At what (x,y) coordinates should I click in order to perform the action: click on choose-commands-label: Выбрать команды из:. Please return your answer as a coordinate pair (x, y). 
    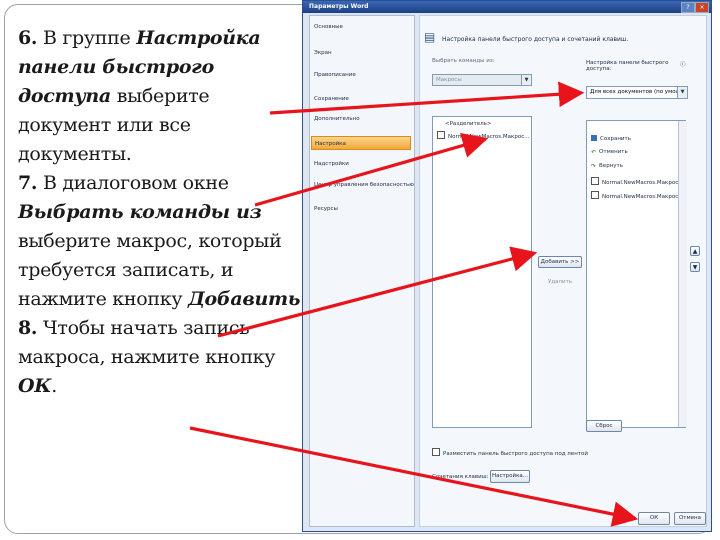
    Looking at the image, I should click on (463, 61).